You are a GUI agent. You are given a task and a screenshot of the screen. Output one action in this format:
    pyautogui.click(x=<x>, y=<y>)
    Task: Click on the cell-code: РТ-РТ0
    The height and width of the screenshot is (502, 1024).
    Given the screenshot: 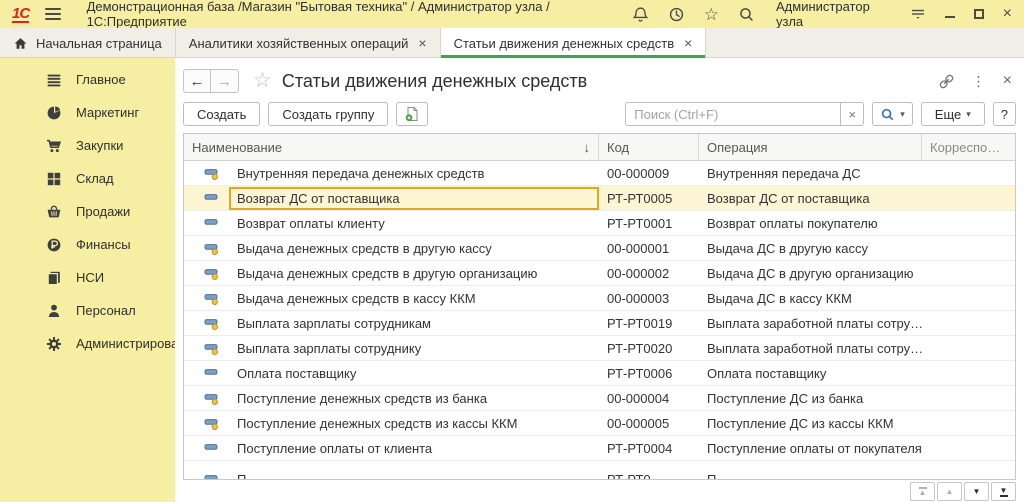 What is the action you would take?
    pyautogui.click(x=649, y=473)
    